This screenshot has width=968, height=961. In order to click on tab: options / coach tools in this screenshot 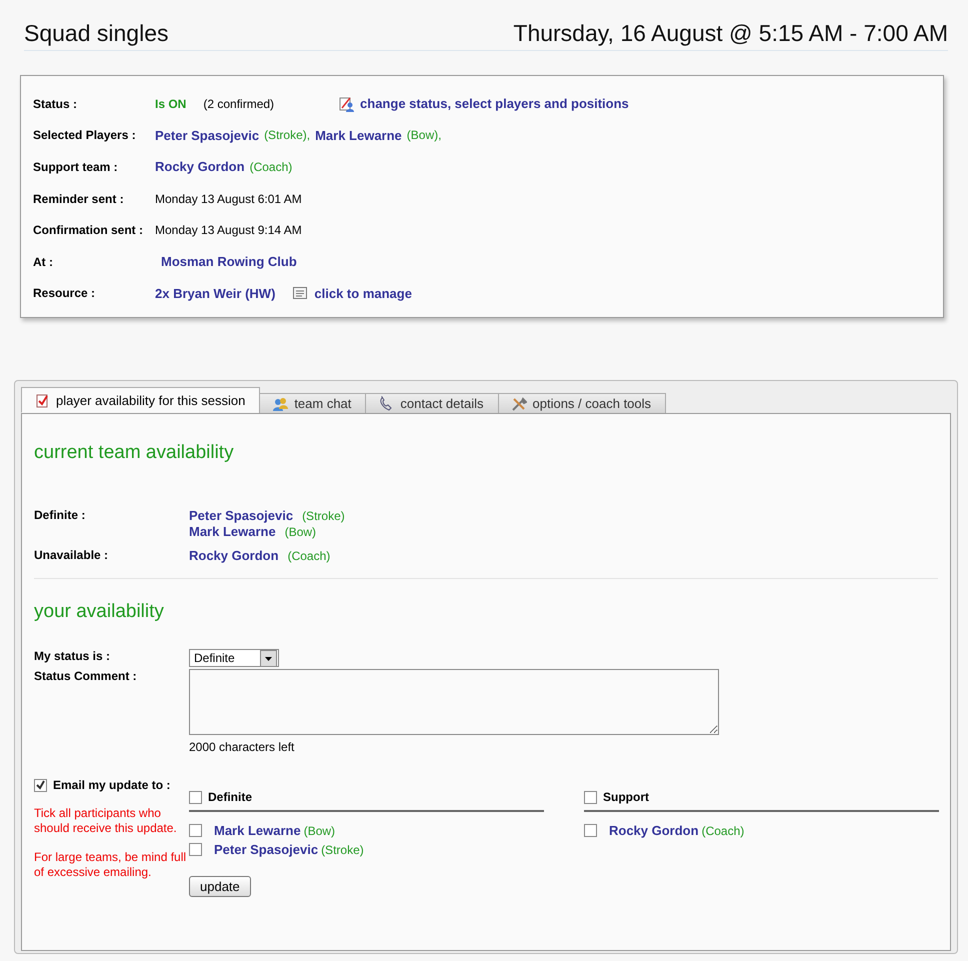, I will do `click(582, 403)`.